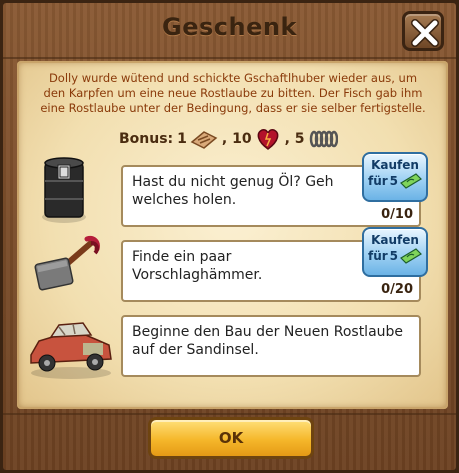  Describe the element at coordinates (323, 139) in the screenshot. I see `spring-coil-icon` at that location.